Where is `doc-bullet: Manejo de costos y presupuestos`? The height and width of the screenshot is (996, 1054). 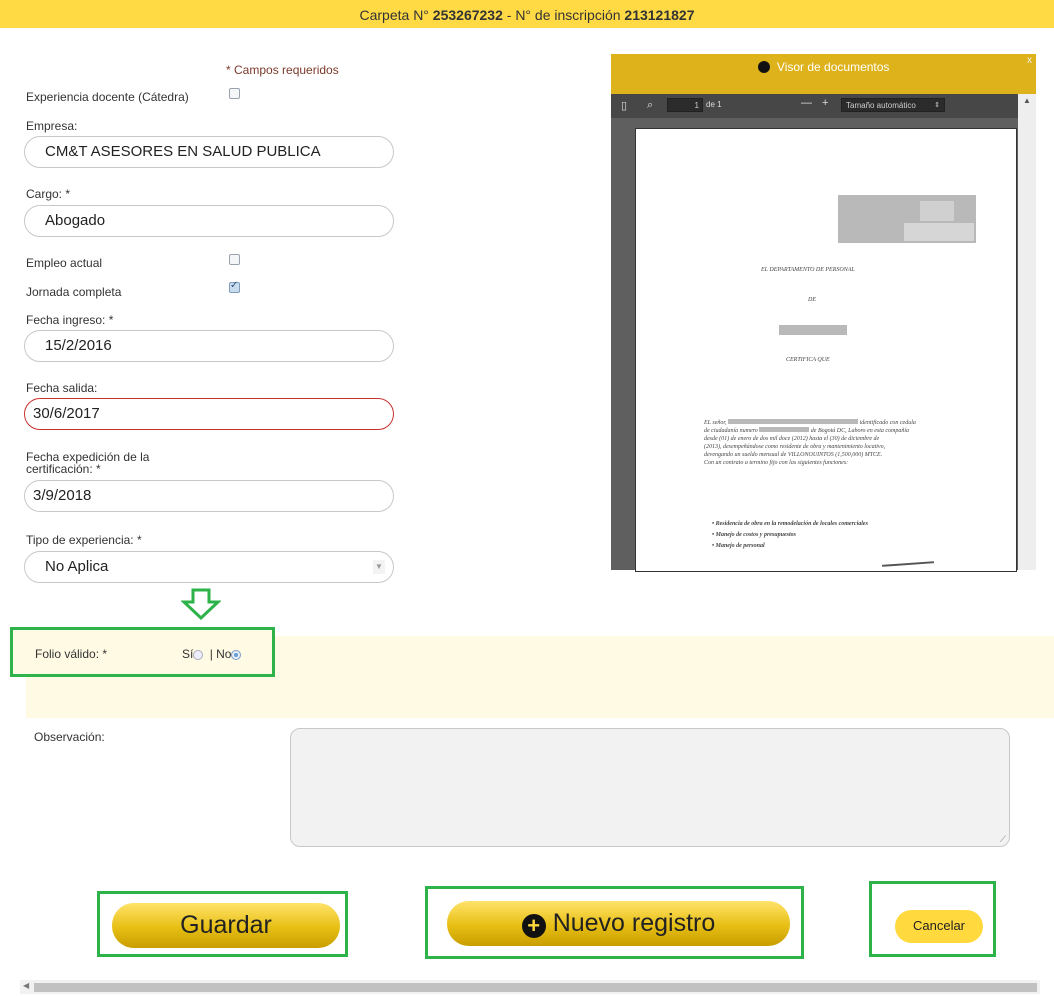
doc-bullet: Manejo de costos y presupuestos is located at coordinates (755, 535).